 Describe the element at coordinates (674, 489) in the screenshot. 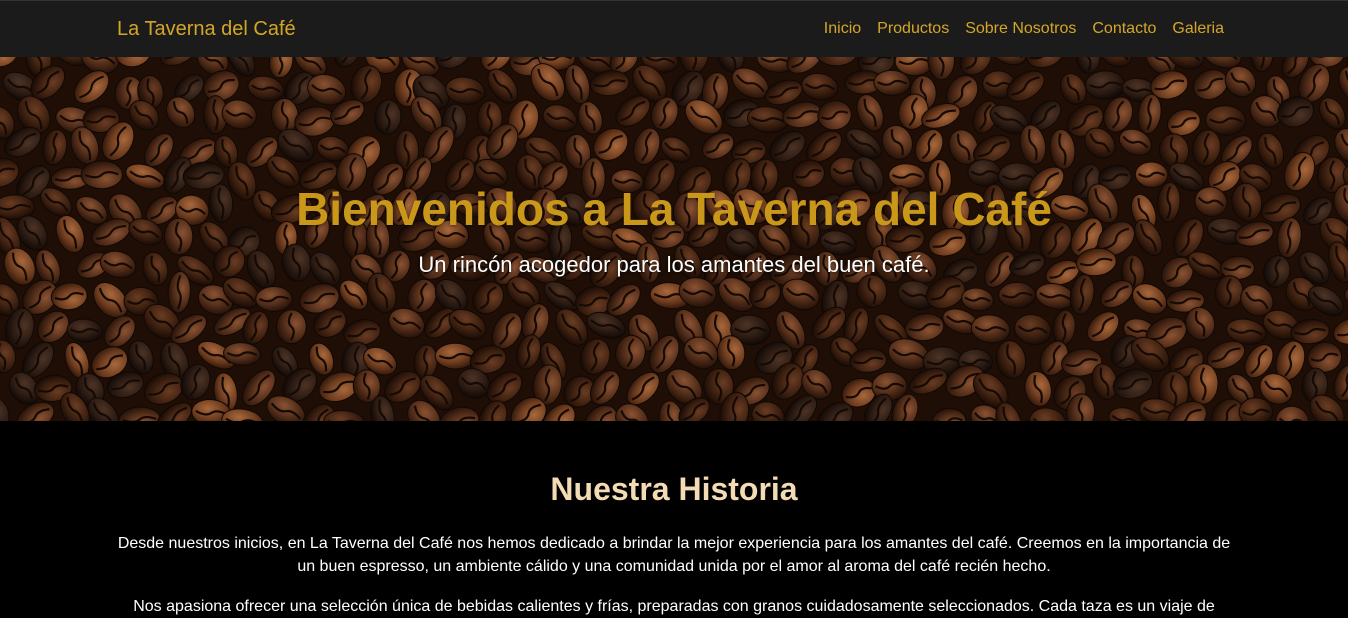

I see `section-title: Nuestra Historia` at that location.